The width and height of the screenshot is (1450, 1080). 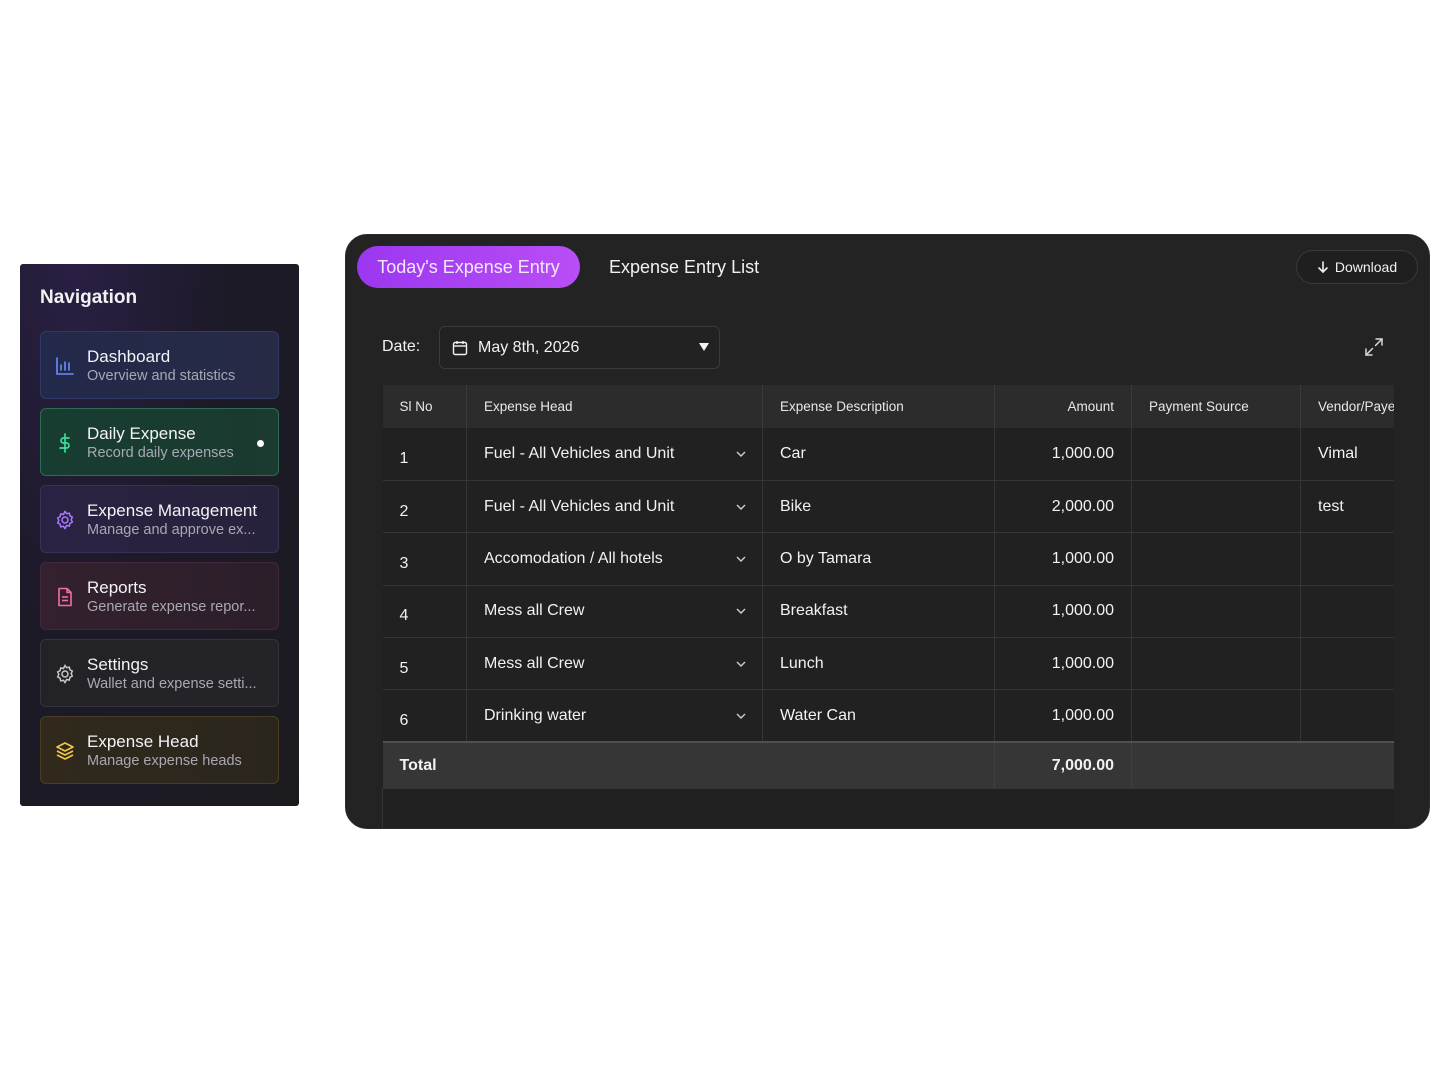 What do you see at coordinates (1347, 406) in the screenshot?
I see `column-header: Vendor/Payee` at bounding box center [1347, 406].